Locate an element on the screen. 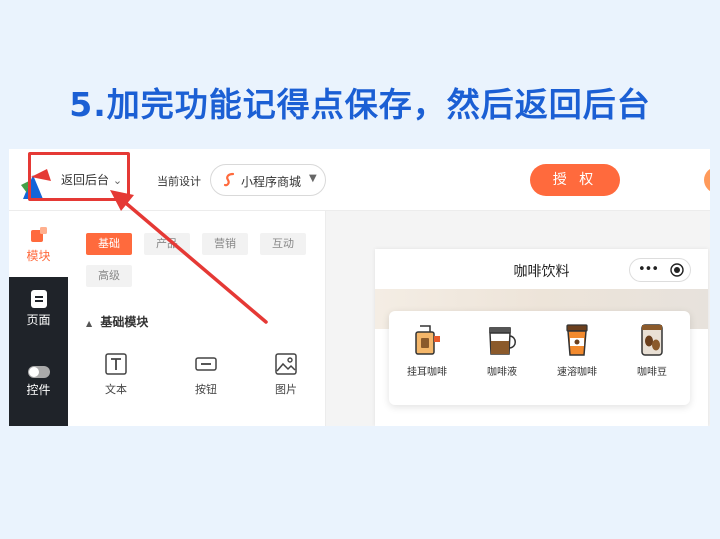  tutorial-headline: 5.加完功能记得点保存，然后返回后台 is located at coordinates (360, 104).